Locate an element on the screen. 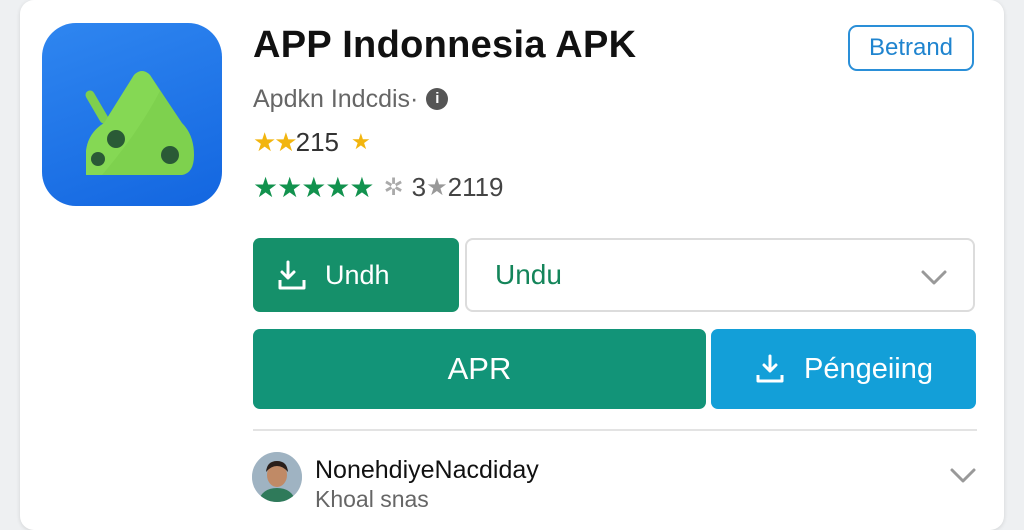 This screenshot has width=1024, height=530. secondary-button: Péngeiing is located at coordinates (843, 369).